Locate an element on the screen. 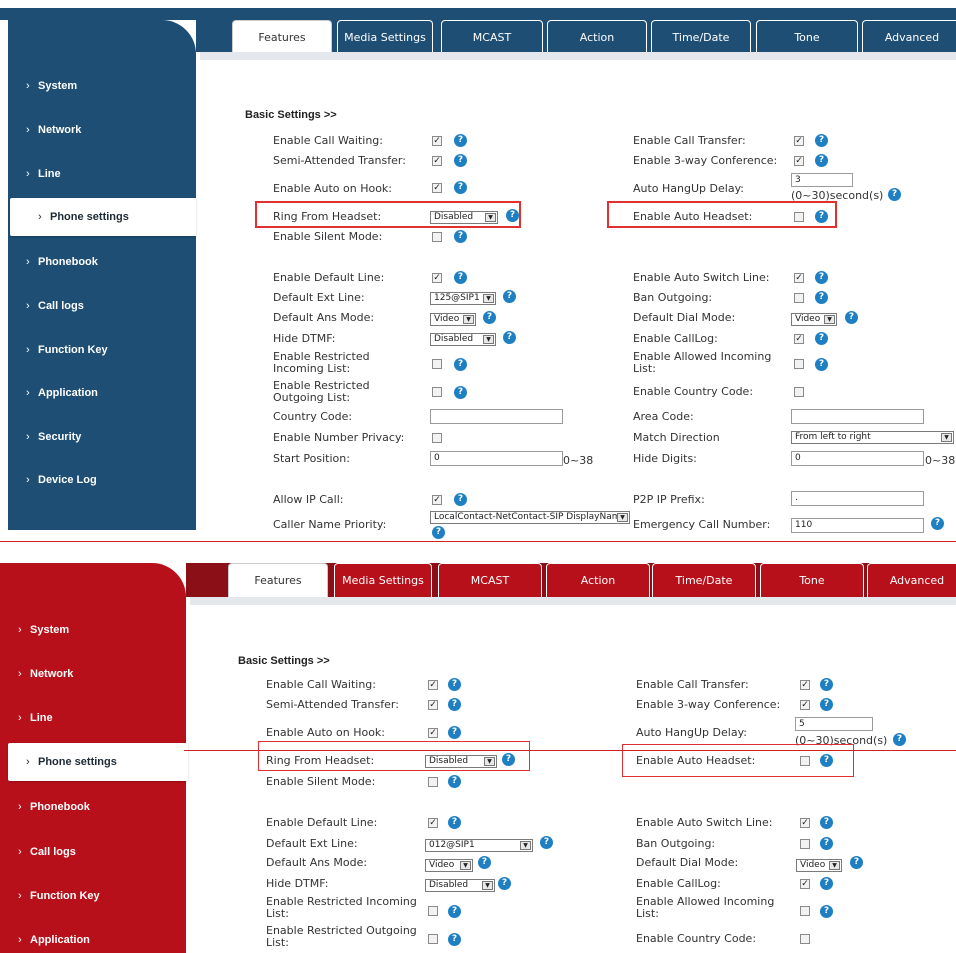 This screenshot has width=956, height=953. tab-advanced: Advanced is located at coordinates (911, 580).